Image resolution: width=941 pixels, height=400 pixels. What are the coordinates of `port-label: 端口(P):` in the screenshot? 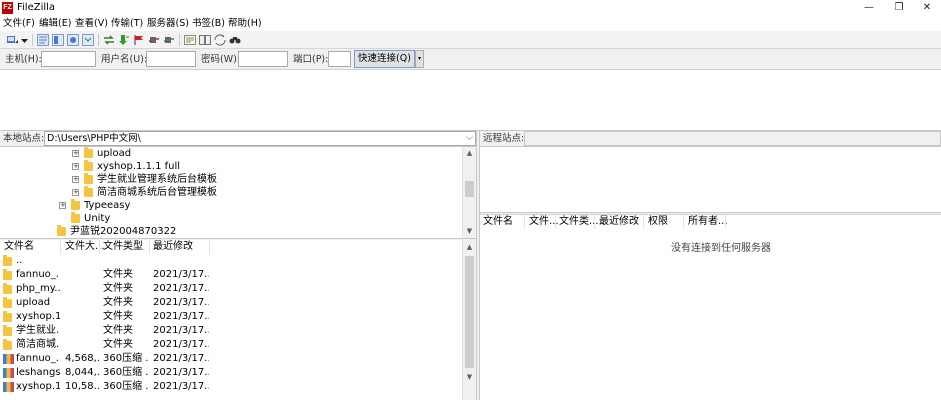 It's located at (311, 59).